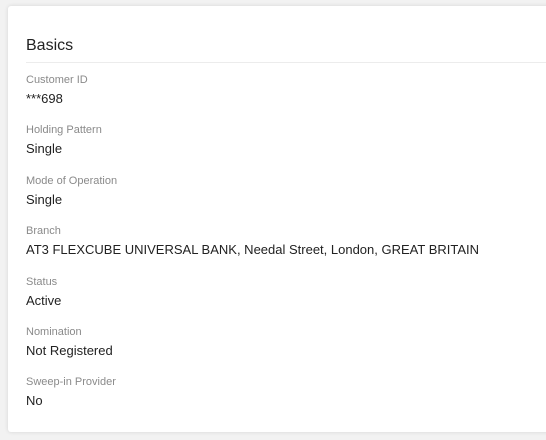 The height and width of the screenshot is (440, 546). What do you see at coordinates (44, 149) in the screenshot?
I see `holding-pattern-value: Single` at bounding box center [44, 149].